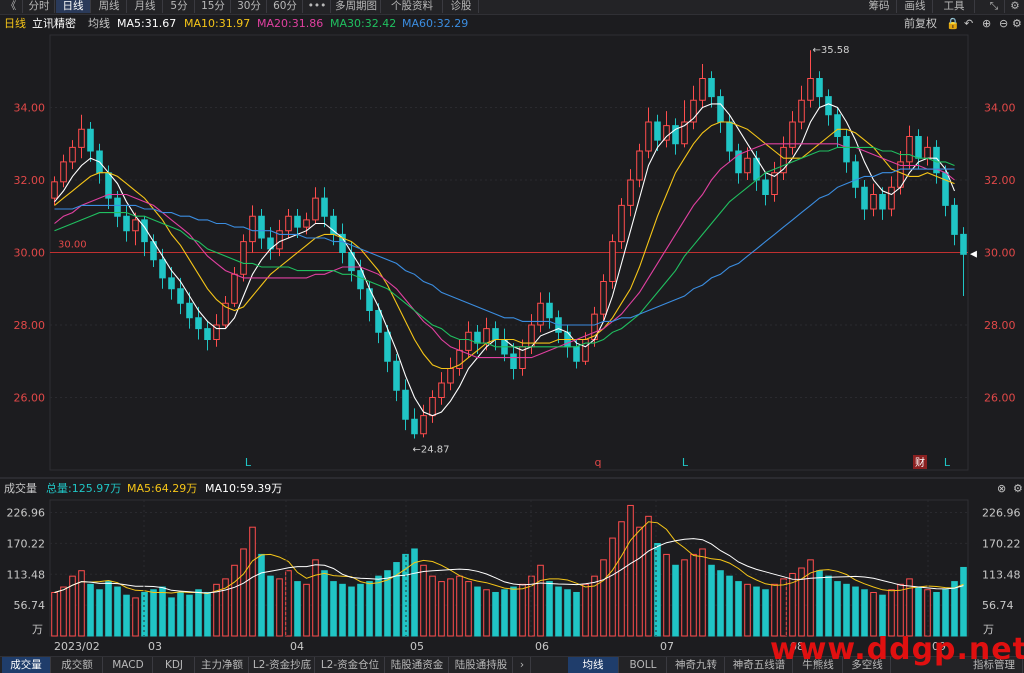  What do you see at coordinates (26, 665) in the screenshot?
I see `bottom-tab-0: 成交量` at bounding box center [26, 665].